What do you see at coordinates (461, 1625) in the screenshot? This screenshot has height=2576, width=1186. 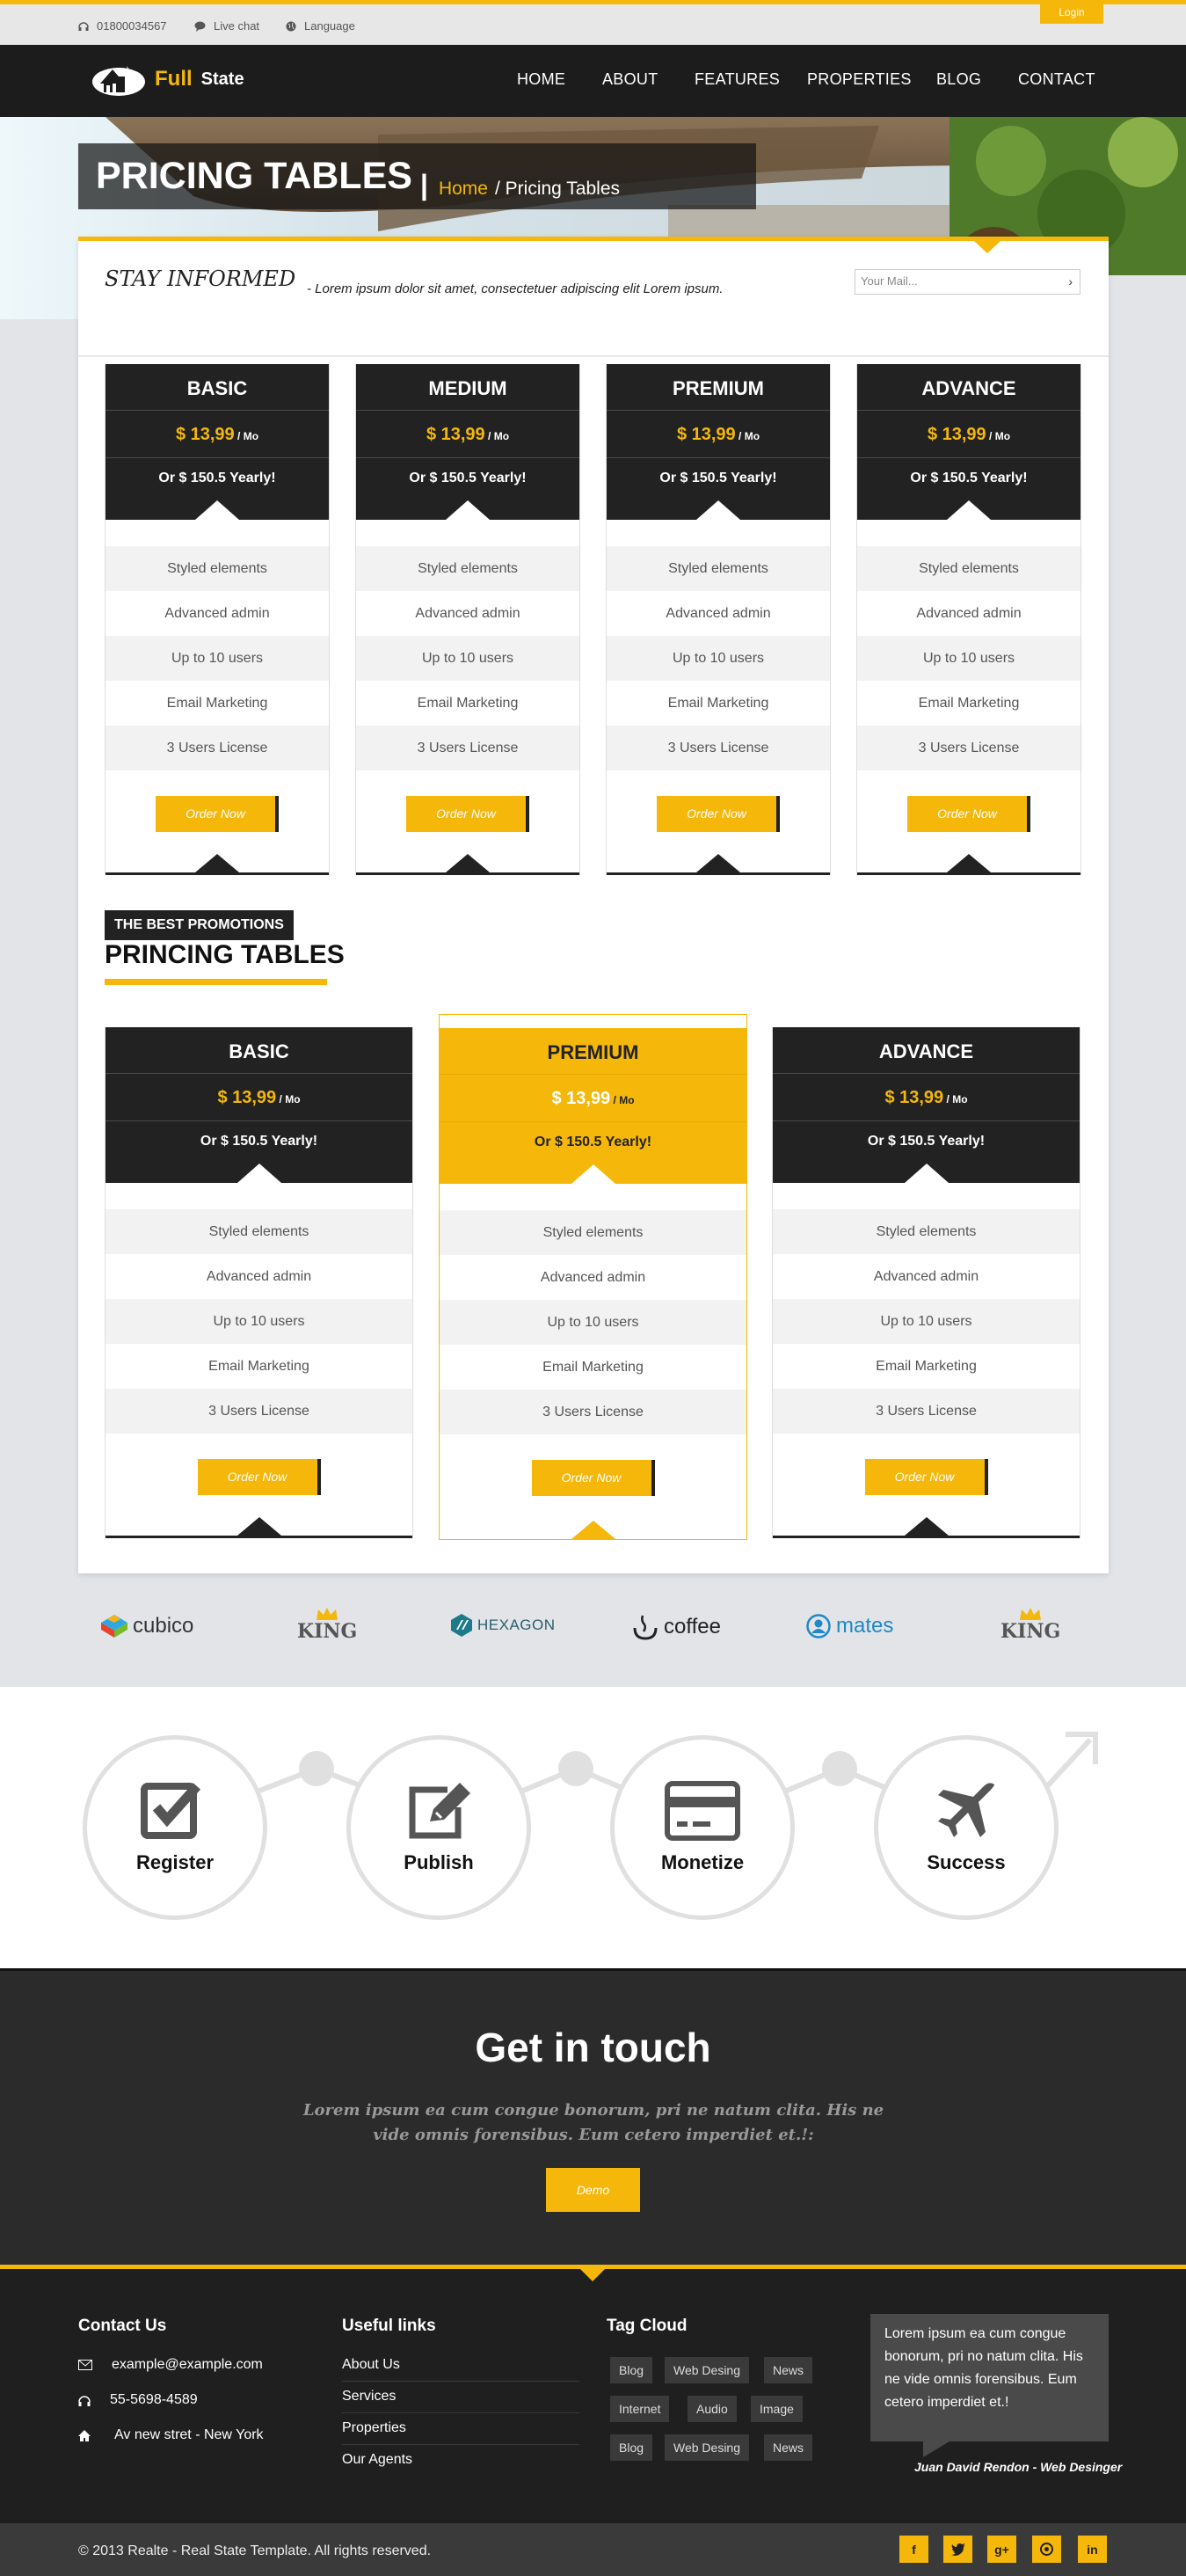 I see `hexagon-icon` at bounding box center [461, 1625].